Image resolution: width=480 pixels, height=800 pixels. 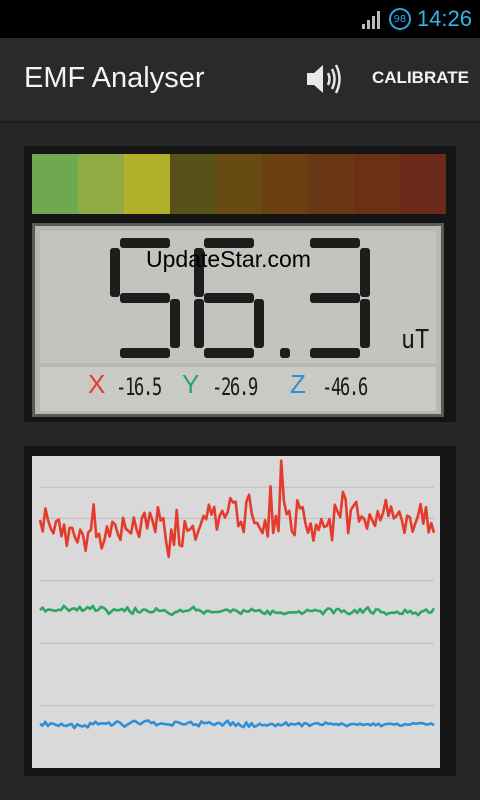 I want to click on unit-text: uT, so click(x=415, y=338).